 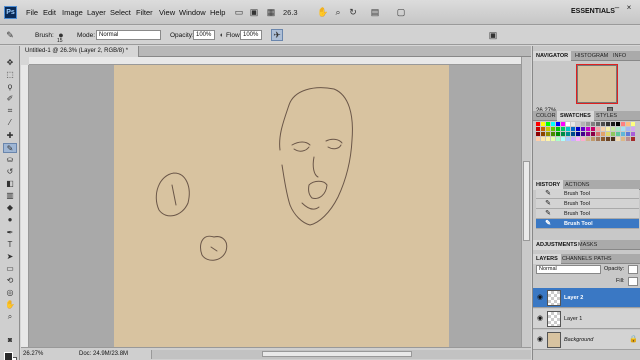 I want to click on gradient-tool-icon: ▥, so click(x=10, y=196).